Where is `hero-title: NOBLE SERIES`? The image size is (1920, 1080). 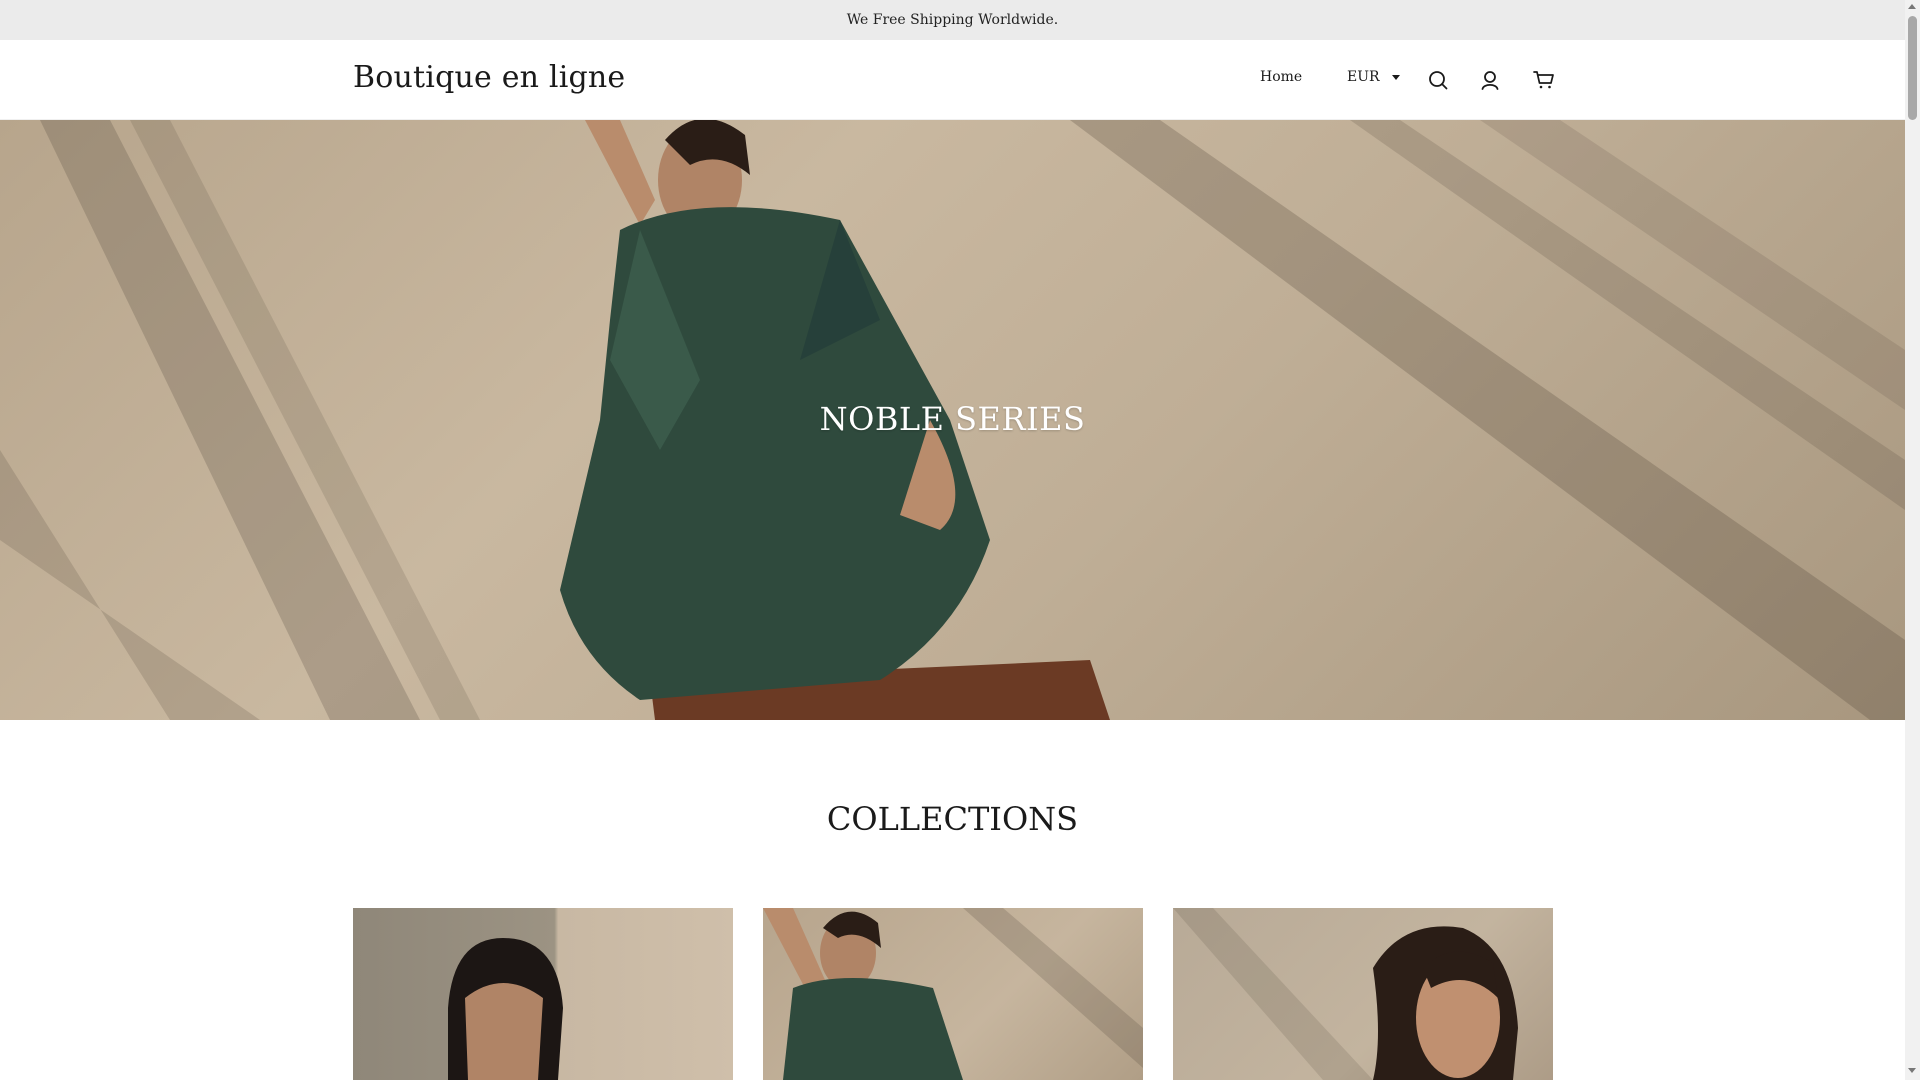 hero-title: NOBLE SERIES is located at coordinates (952, 419).